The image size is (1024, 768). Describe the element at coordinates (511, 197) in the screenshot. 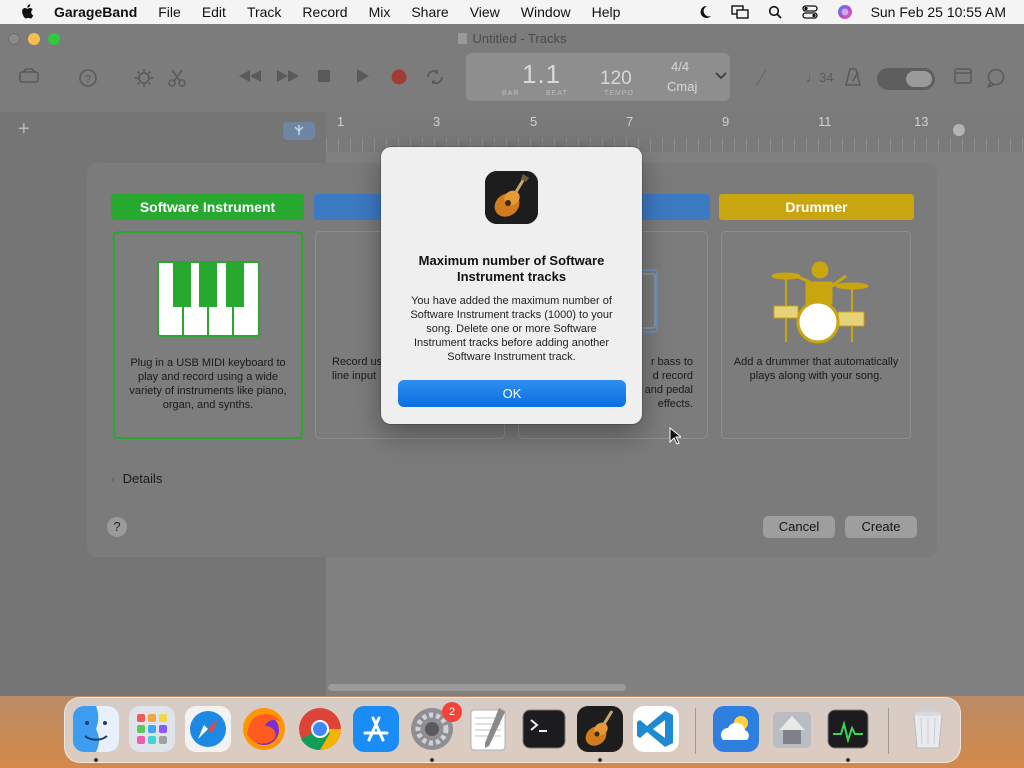

I see `garageband-app-icon` at that location.